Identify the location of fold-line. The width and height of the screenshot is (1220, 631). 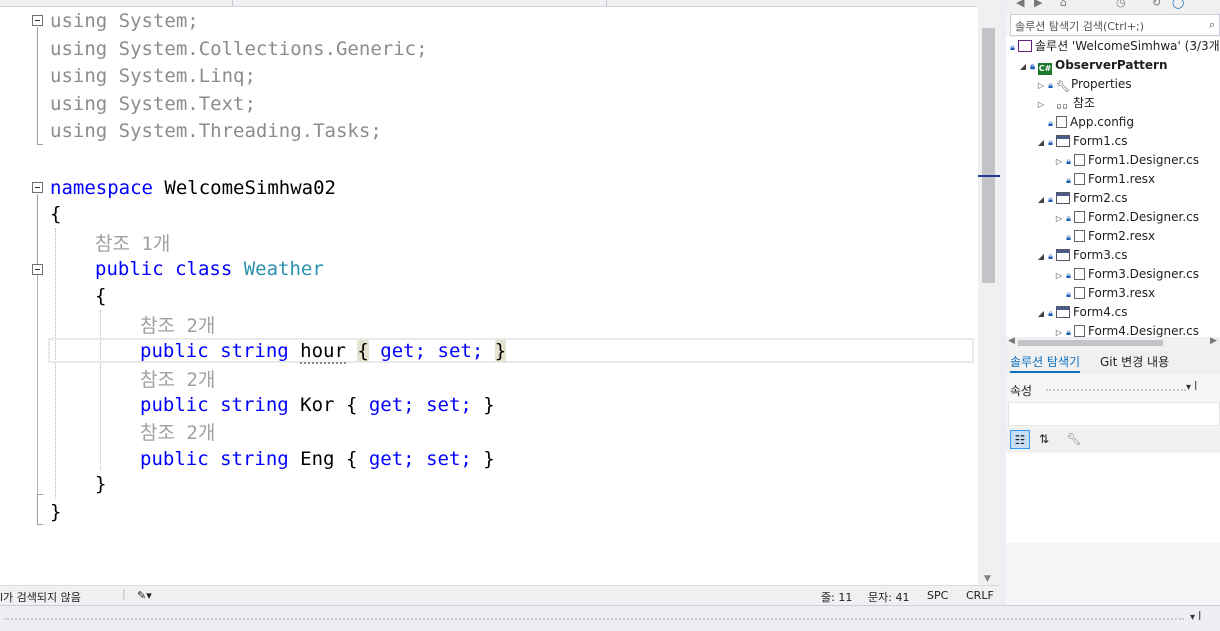
(37, 385).